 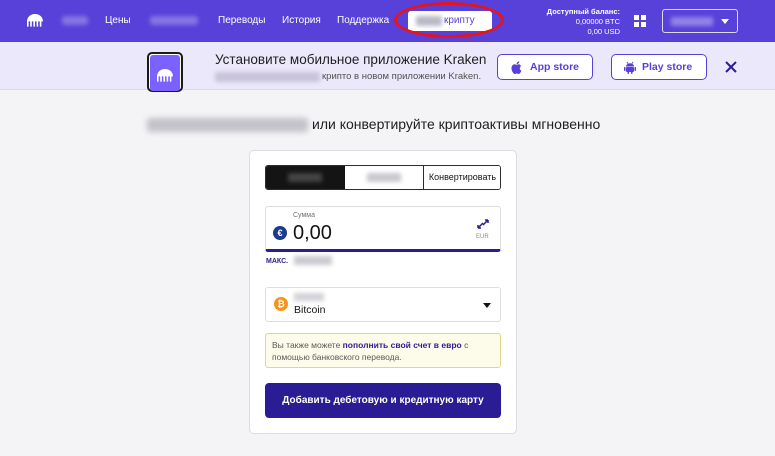 I want to click on tab-buy, so click(x=305, y=177).